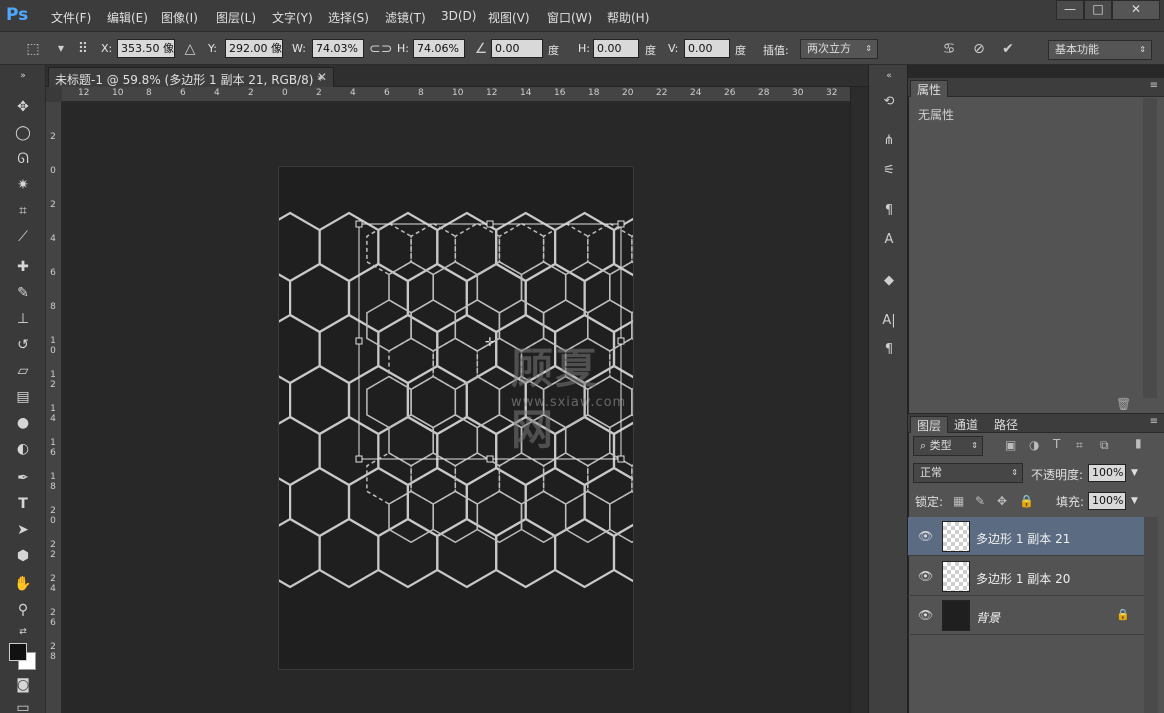 The width and height of the screenshot is (1164, 713). I want to click on crop-icon: ⌗, so click(23, 211).